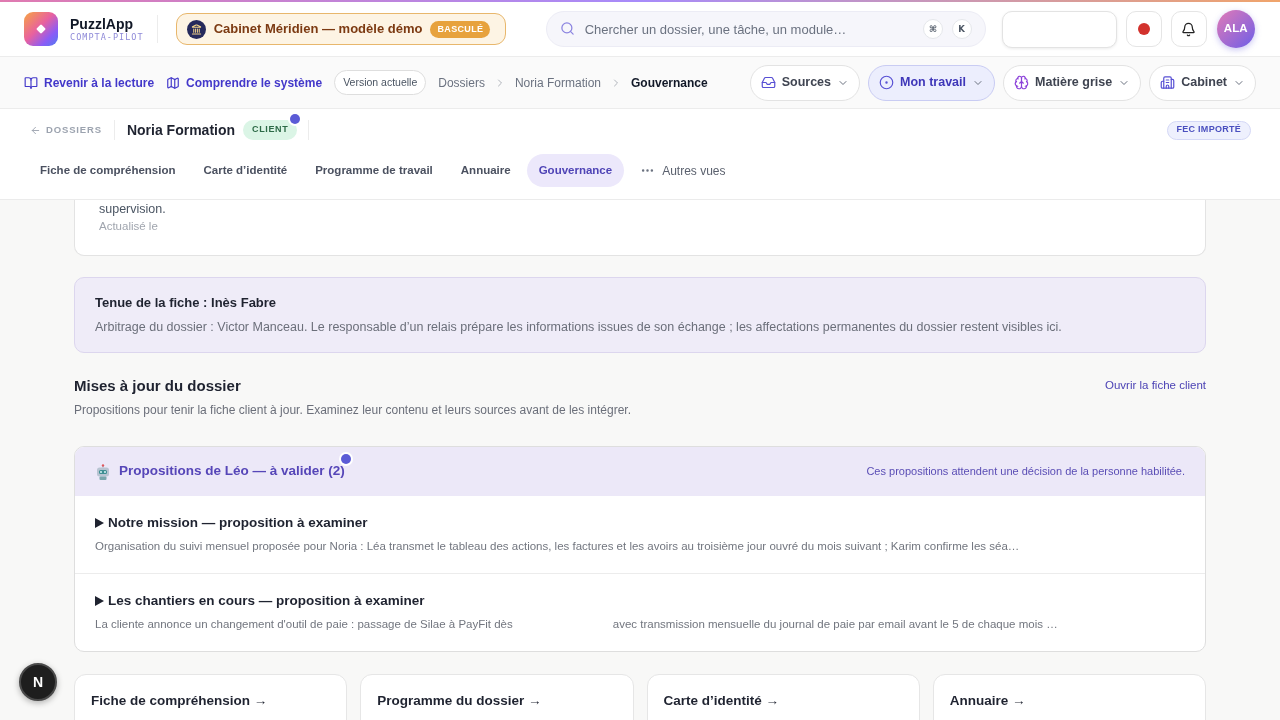  What do you see at coordinates (173, 82) in the screenshot?
I see `map-icon` at bounding box center [173, 82].